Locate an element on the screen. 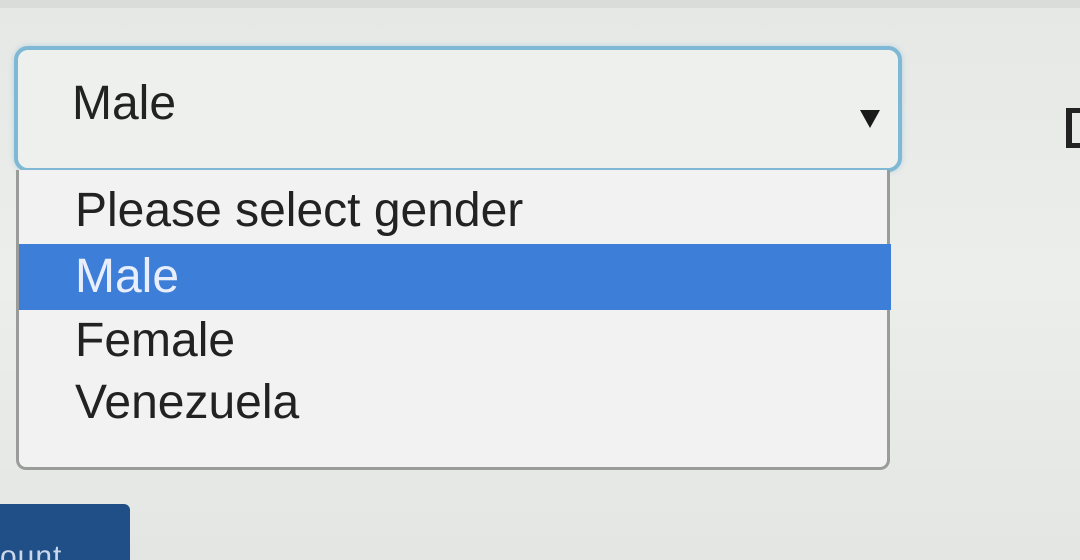 This screenshot has width=1080, height=560. option-female: Female is located at coordinates (455, 341).